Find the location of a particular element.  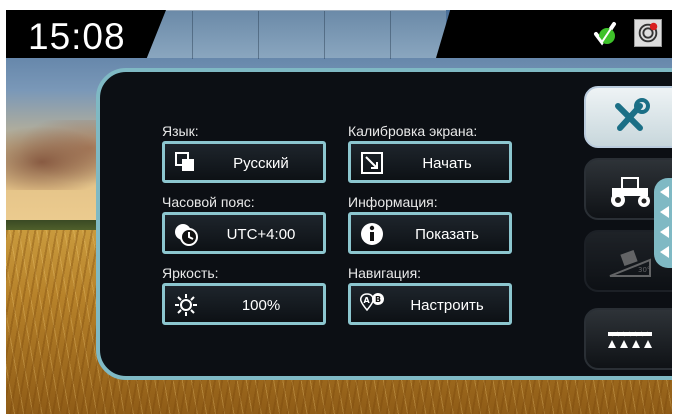

status-bar-center is located at coordinates (296, 34).